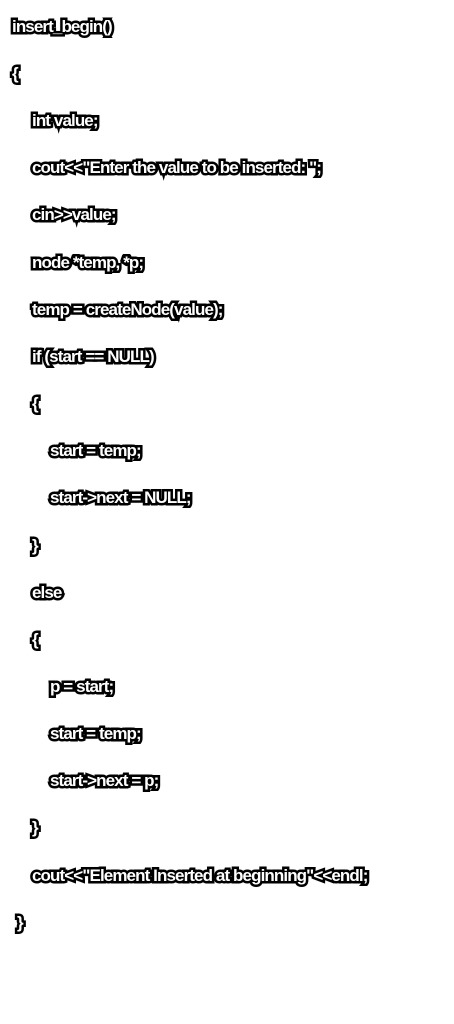 The image size is (454, 1024). Describe the element at coordinates (81, 687) in the screenshot. I see `code-line-text: p = start;` at that location.